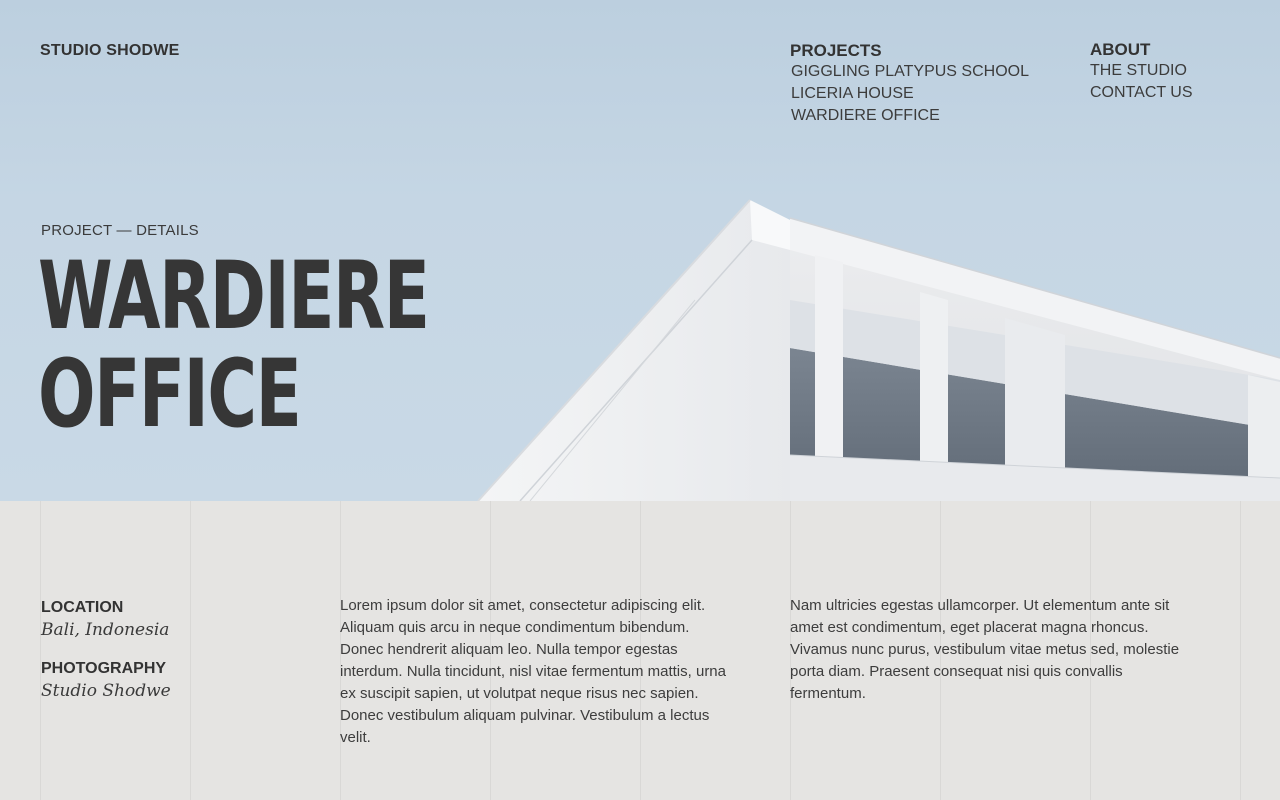 The width and height of the screenshot is (1280, 800). I want to click on nav-link-liceria-house: LICERIA HOUSE, so click(910, 94).